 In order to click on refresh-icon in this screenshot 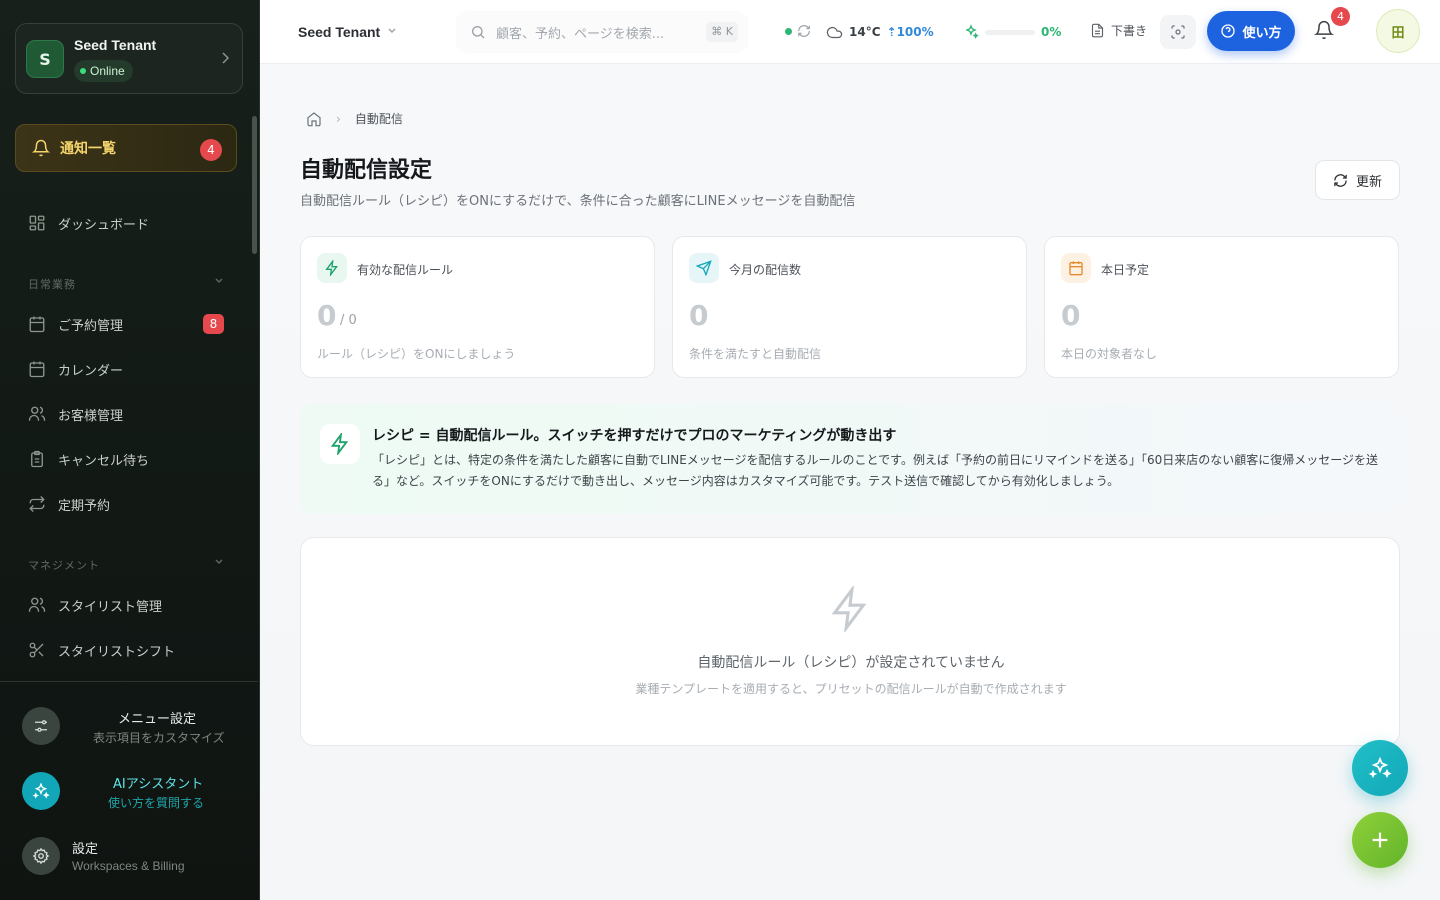, I will do `click(1340, 180)`.